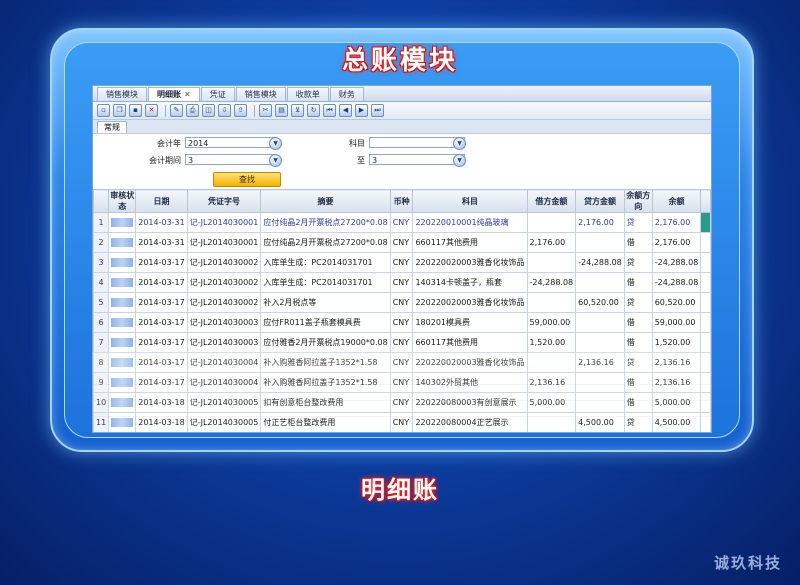 This screenshot has height=585, width=800. What do you see at coordinates (101, 222) in the screenshot?
I see `row-number: 1` at bounding box center [101, 222].